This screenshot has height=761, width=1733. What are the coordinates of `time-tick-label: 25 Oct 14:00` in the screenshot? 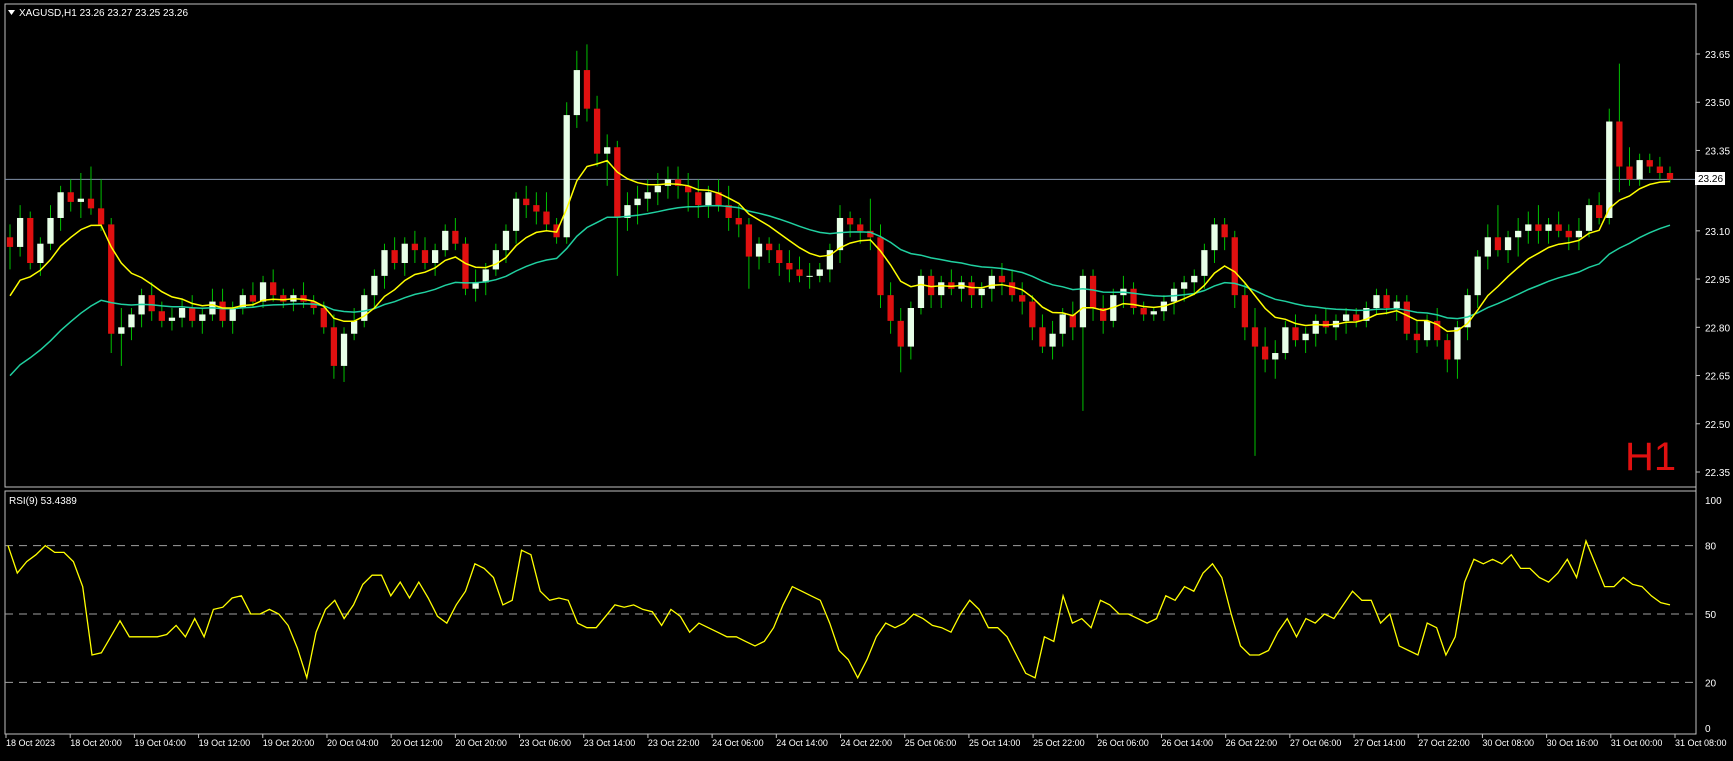 It's located at (995, 743).